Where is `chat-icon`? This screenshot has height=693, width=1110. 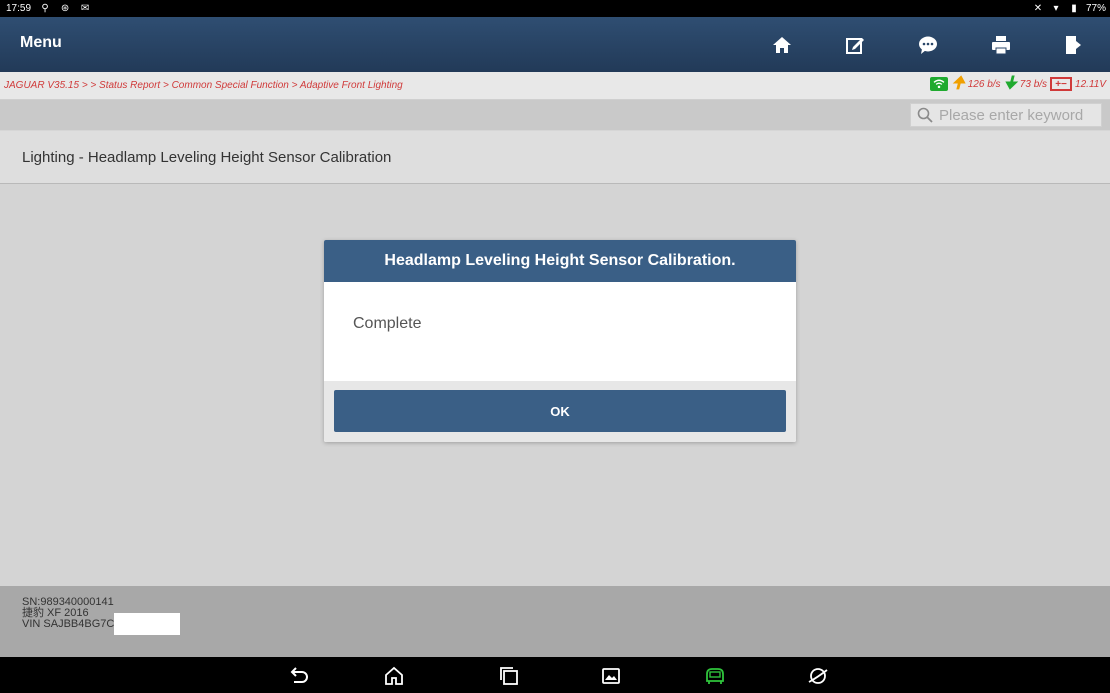
chat-icon is located at coordinates (927, 45).